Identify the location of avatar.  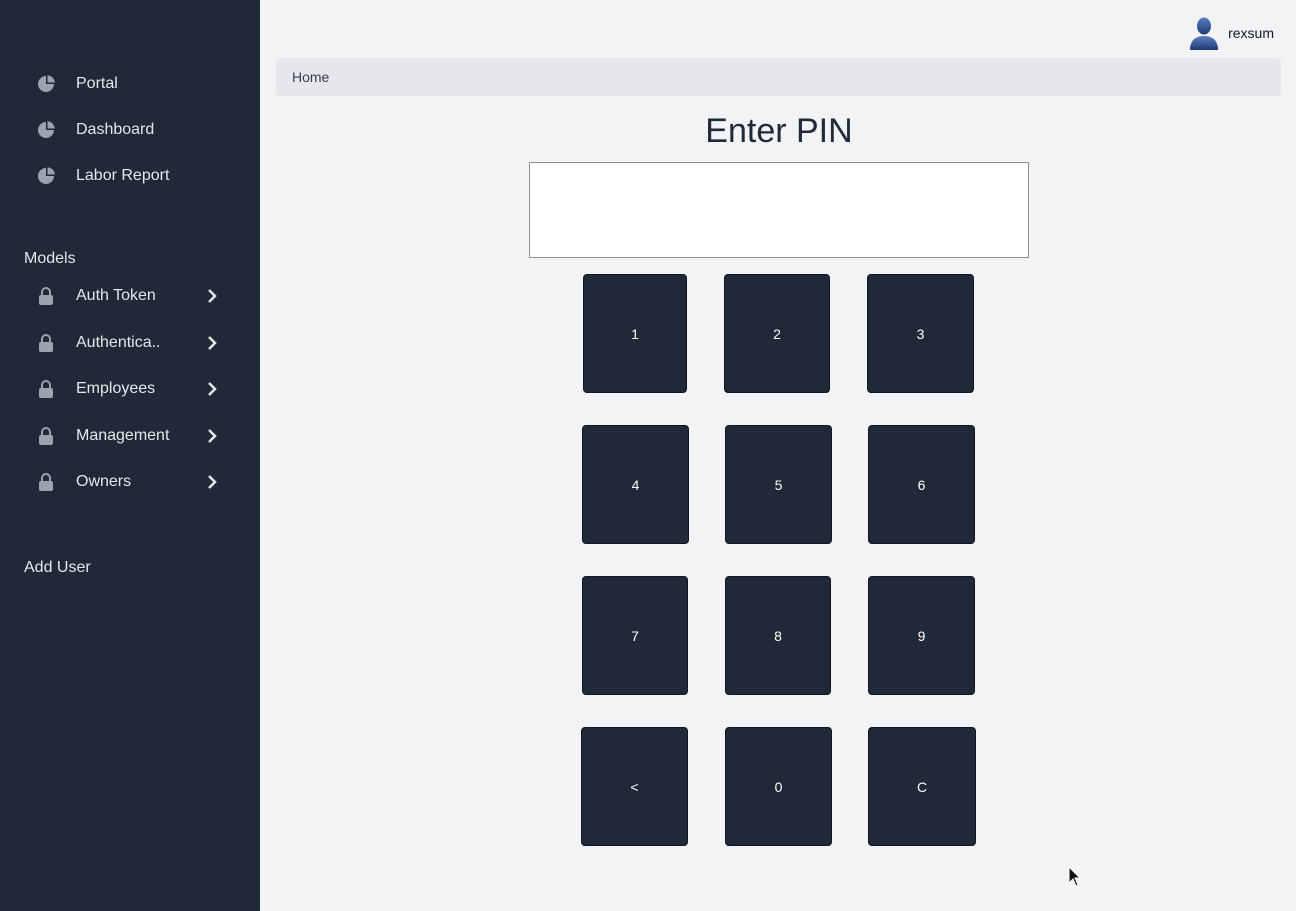
(1204, 33).